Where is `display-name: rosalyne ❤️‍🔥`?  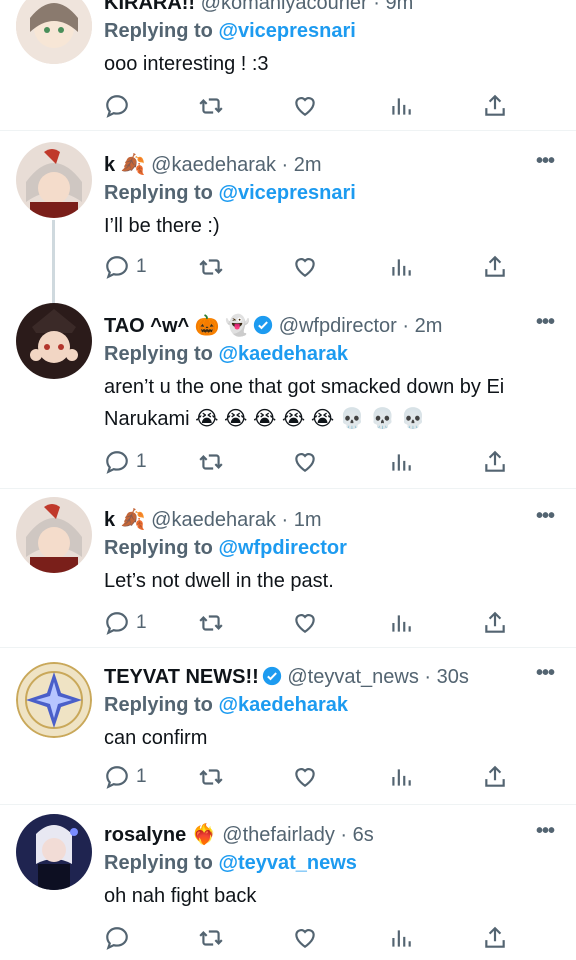 display-name: rosalyne ❤️‍🔥 is located at coordinates (160, 835).